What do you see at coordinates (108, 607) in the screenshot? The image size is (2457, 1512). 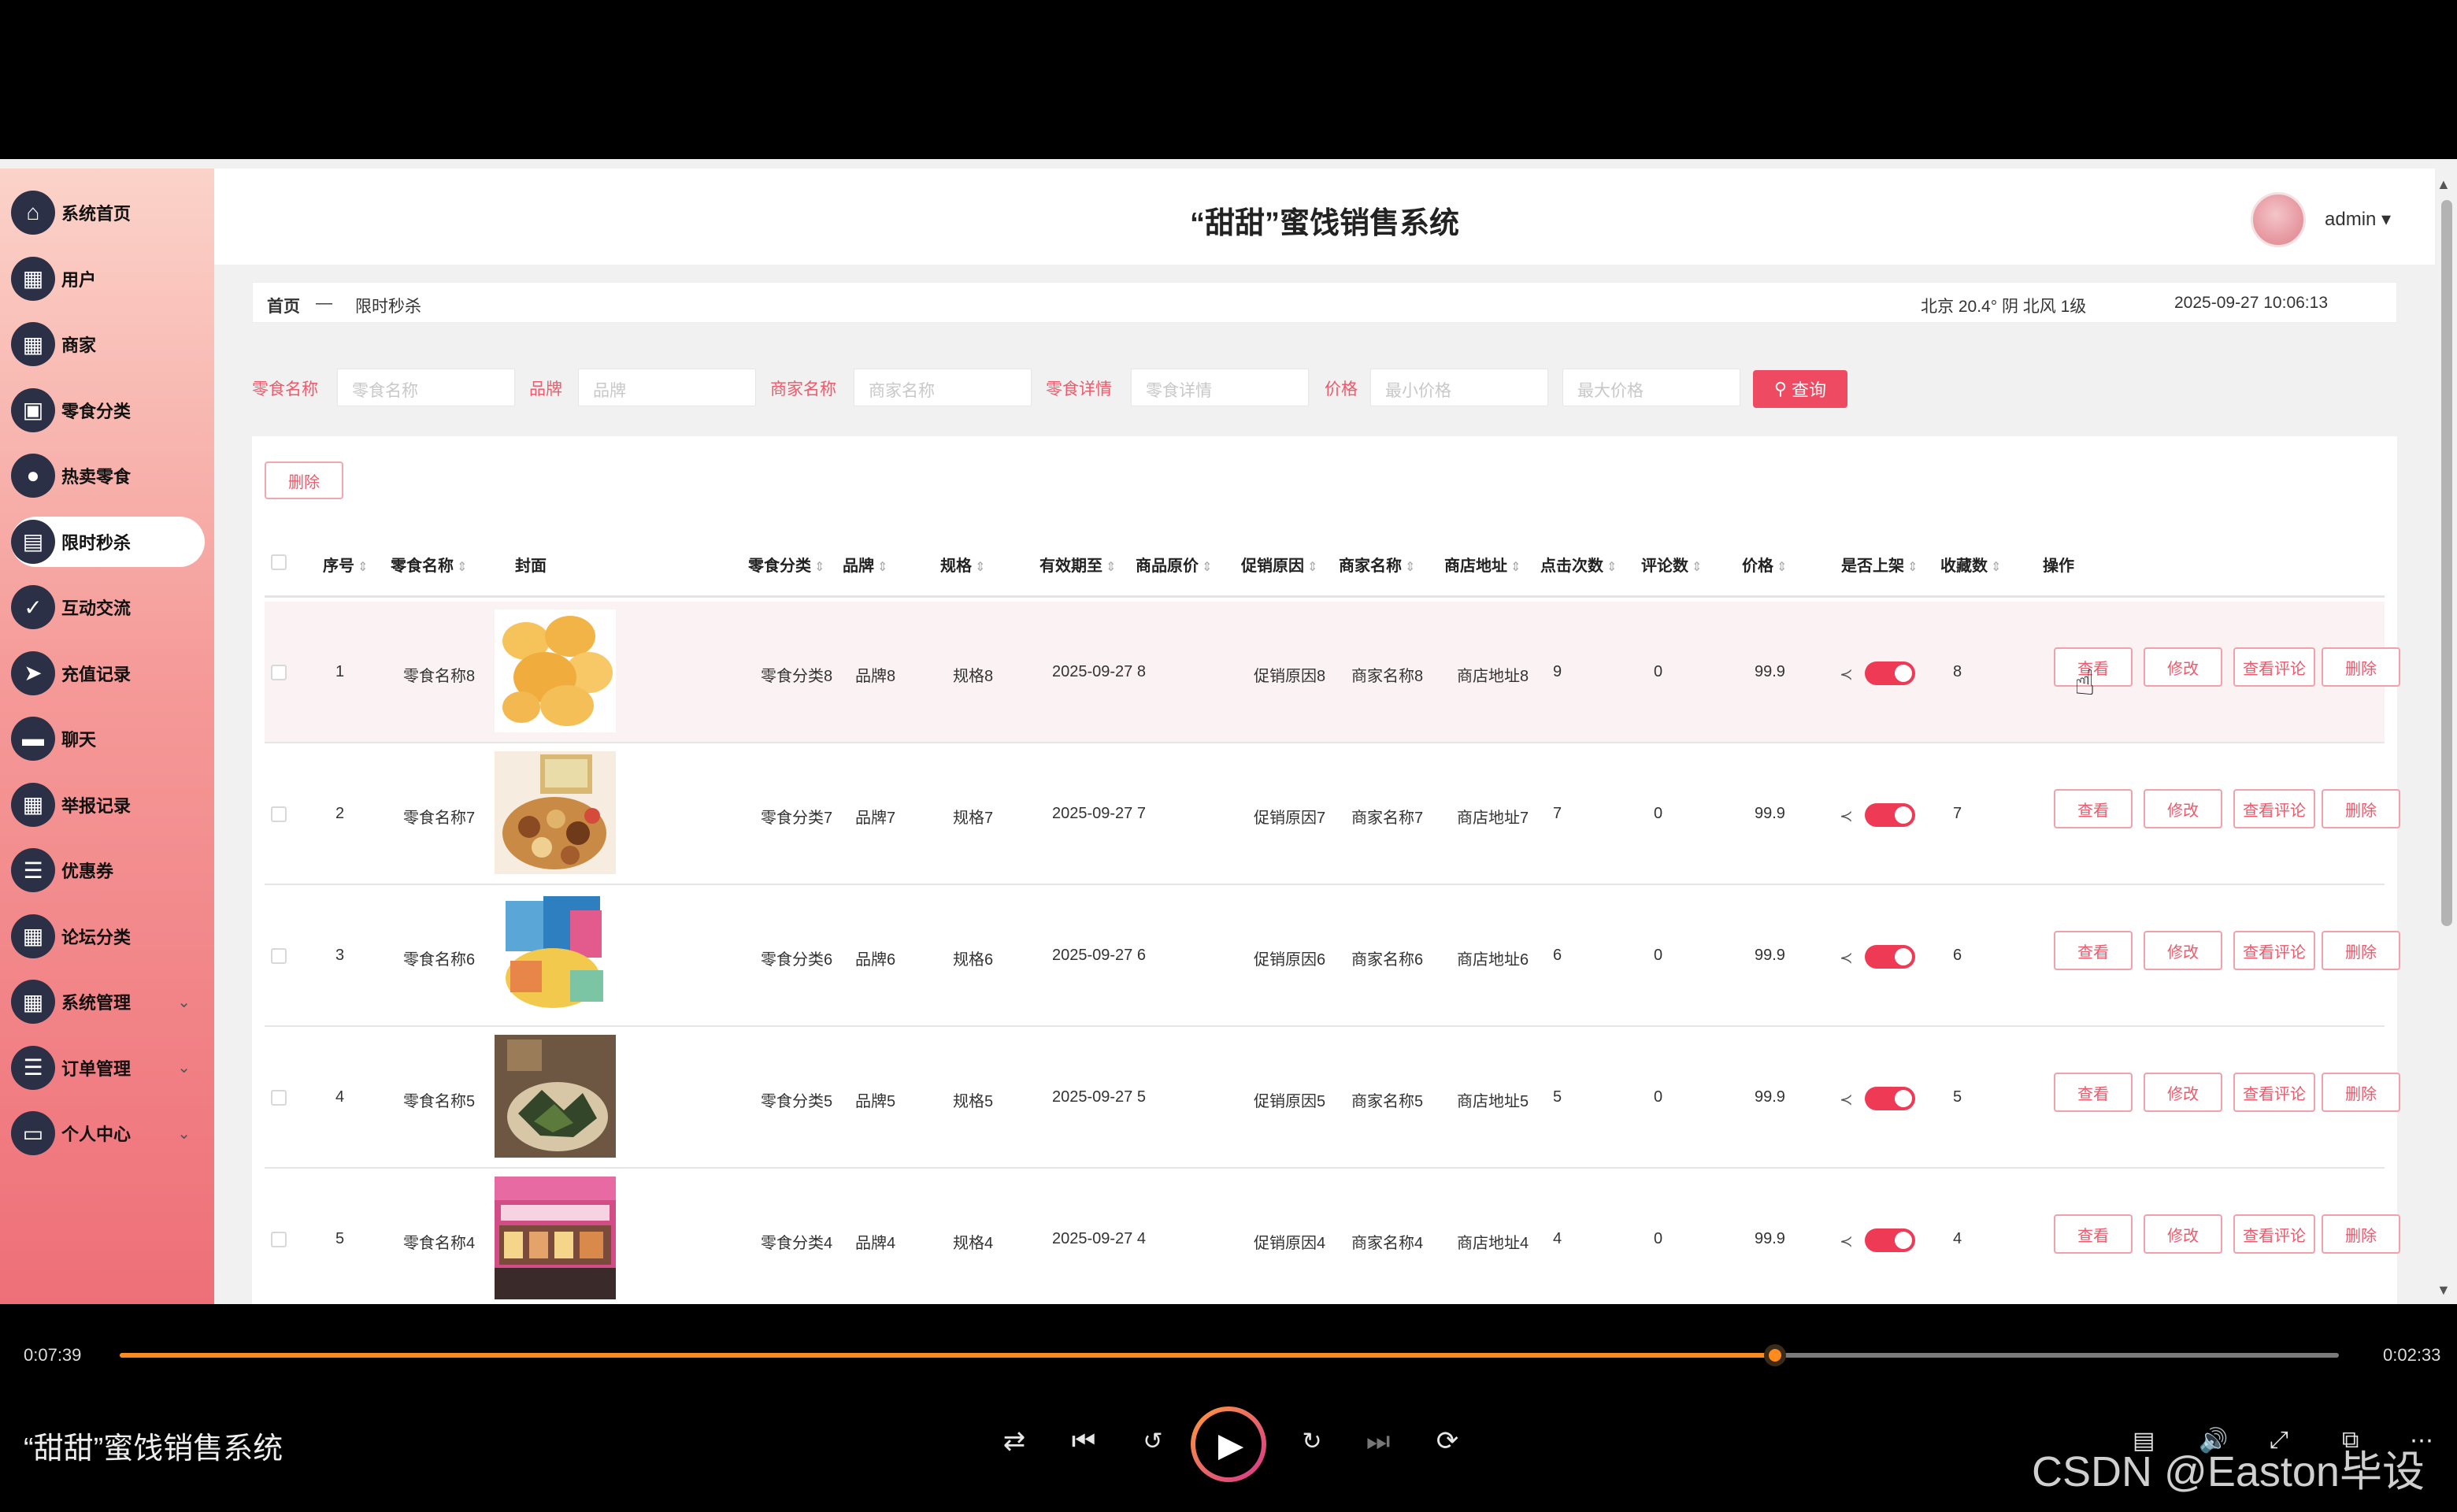 I see `sidebar-item: ✓ 互动交流` at bounding box center [108, 607].